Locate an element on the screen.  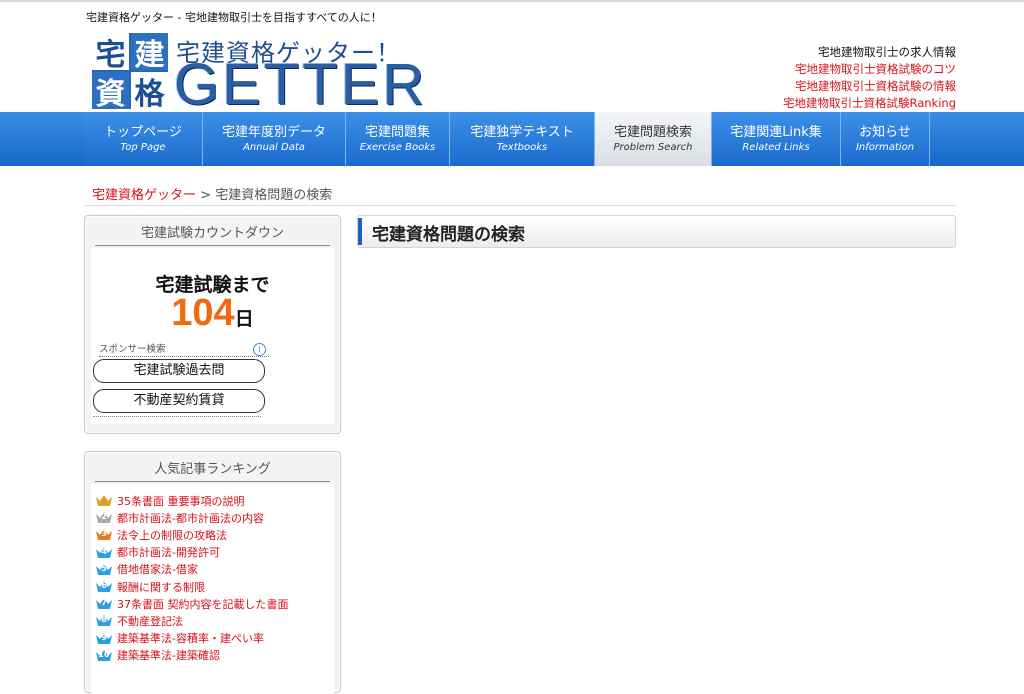
ranking-link: 不動産登記法 is located at coordinates (150, 621).